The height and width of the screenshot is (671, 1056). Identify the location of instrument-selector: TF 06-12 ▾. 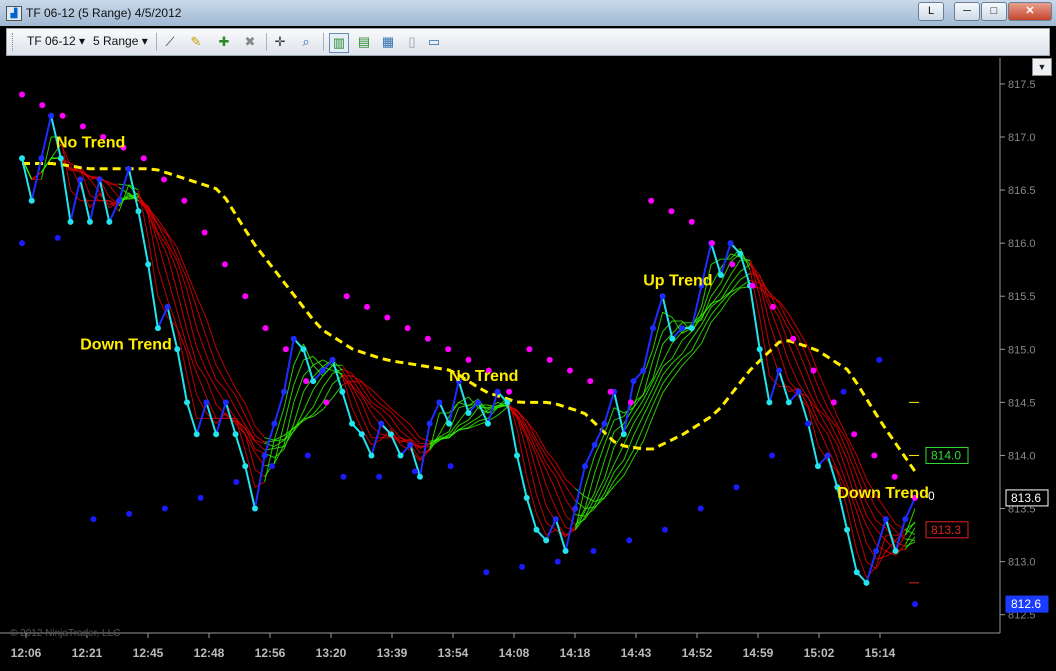
(56, 41).